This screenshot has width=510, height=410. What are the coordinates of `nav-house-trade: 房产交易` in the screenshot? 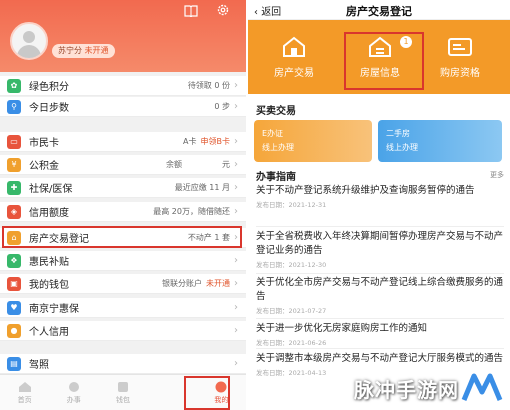 It's located at (294, 57).